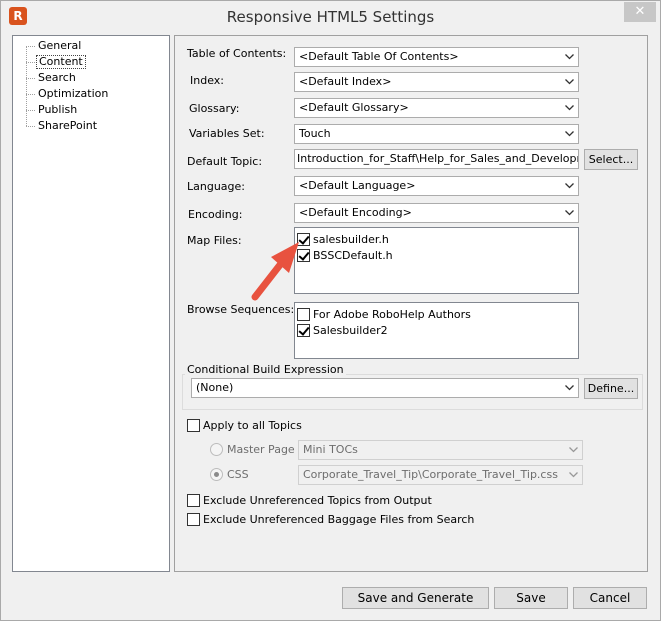 The image size is (661, 621). I want to click on master-page-select: Mini TOCs, so click(440, 450).